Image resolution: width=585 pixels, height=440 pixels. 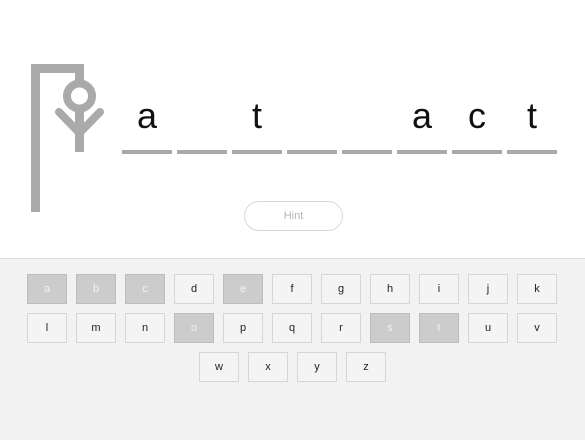 I want to click on key-x: x, so click(x=268, y=367).